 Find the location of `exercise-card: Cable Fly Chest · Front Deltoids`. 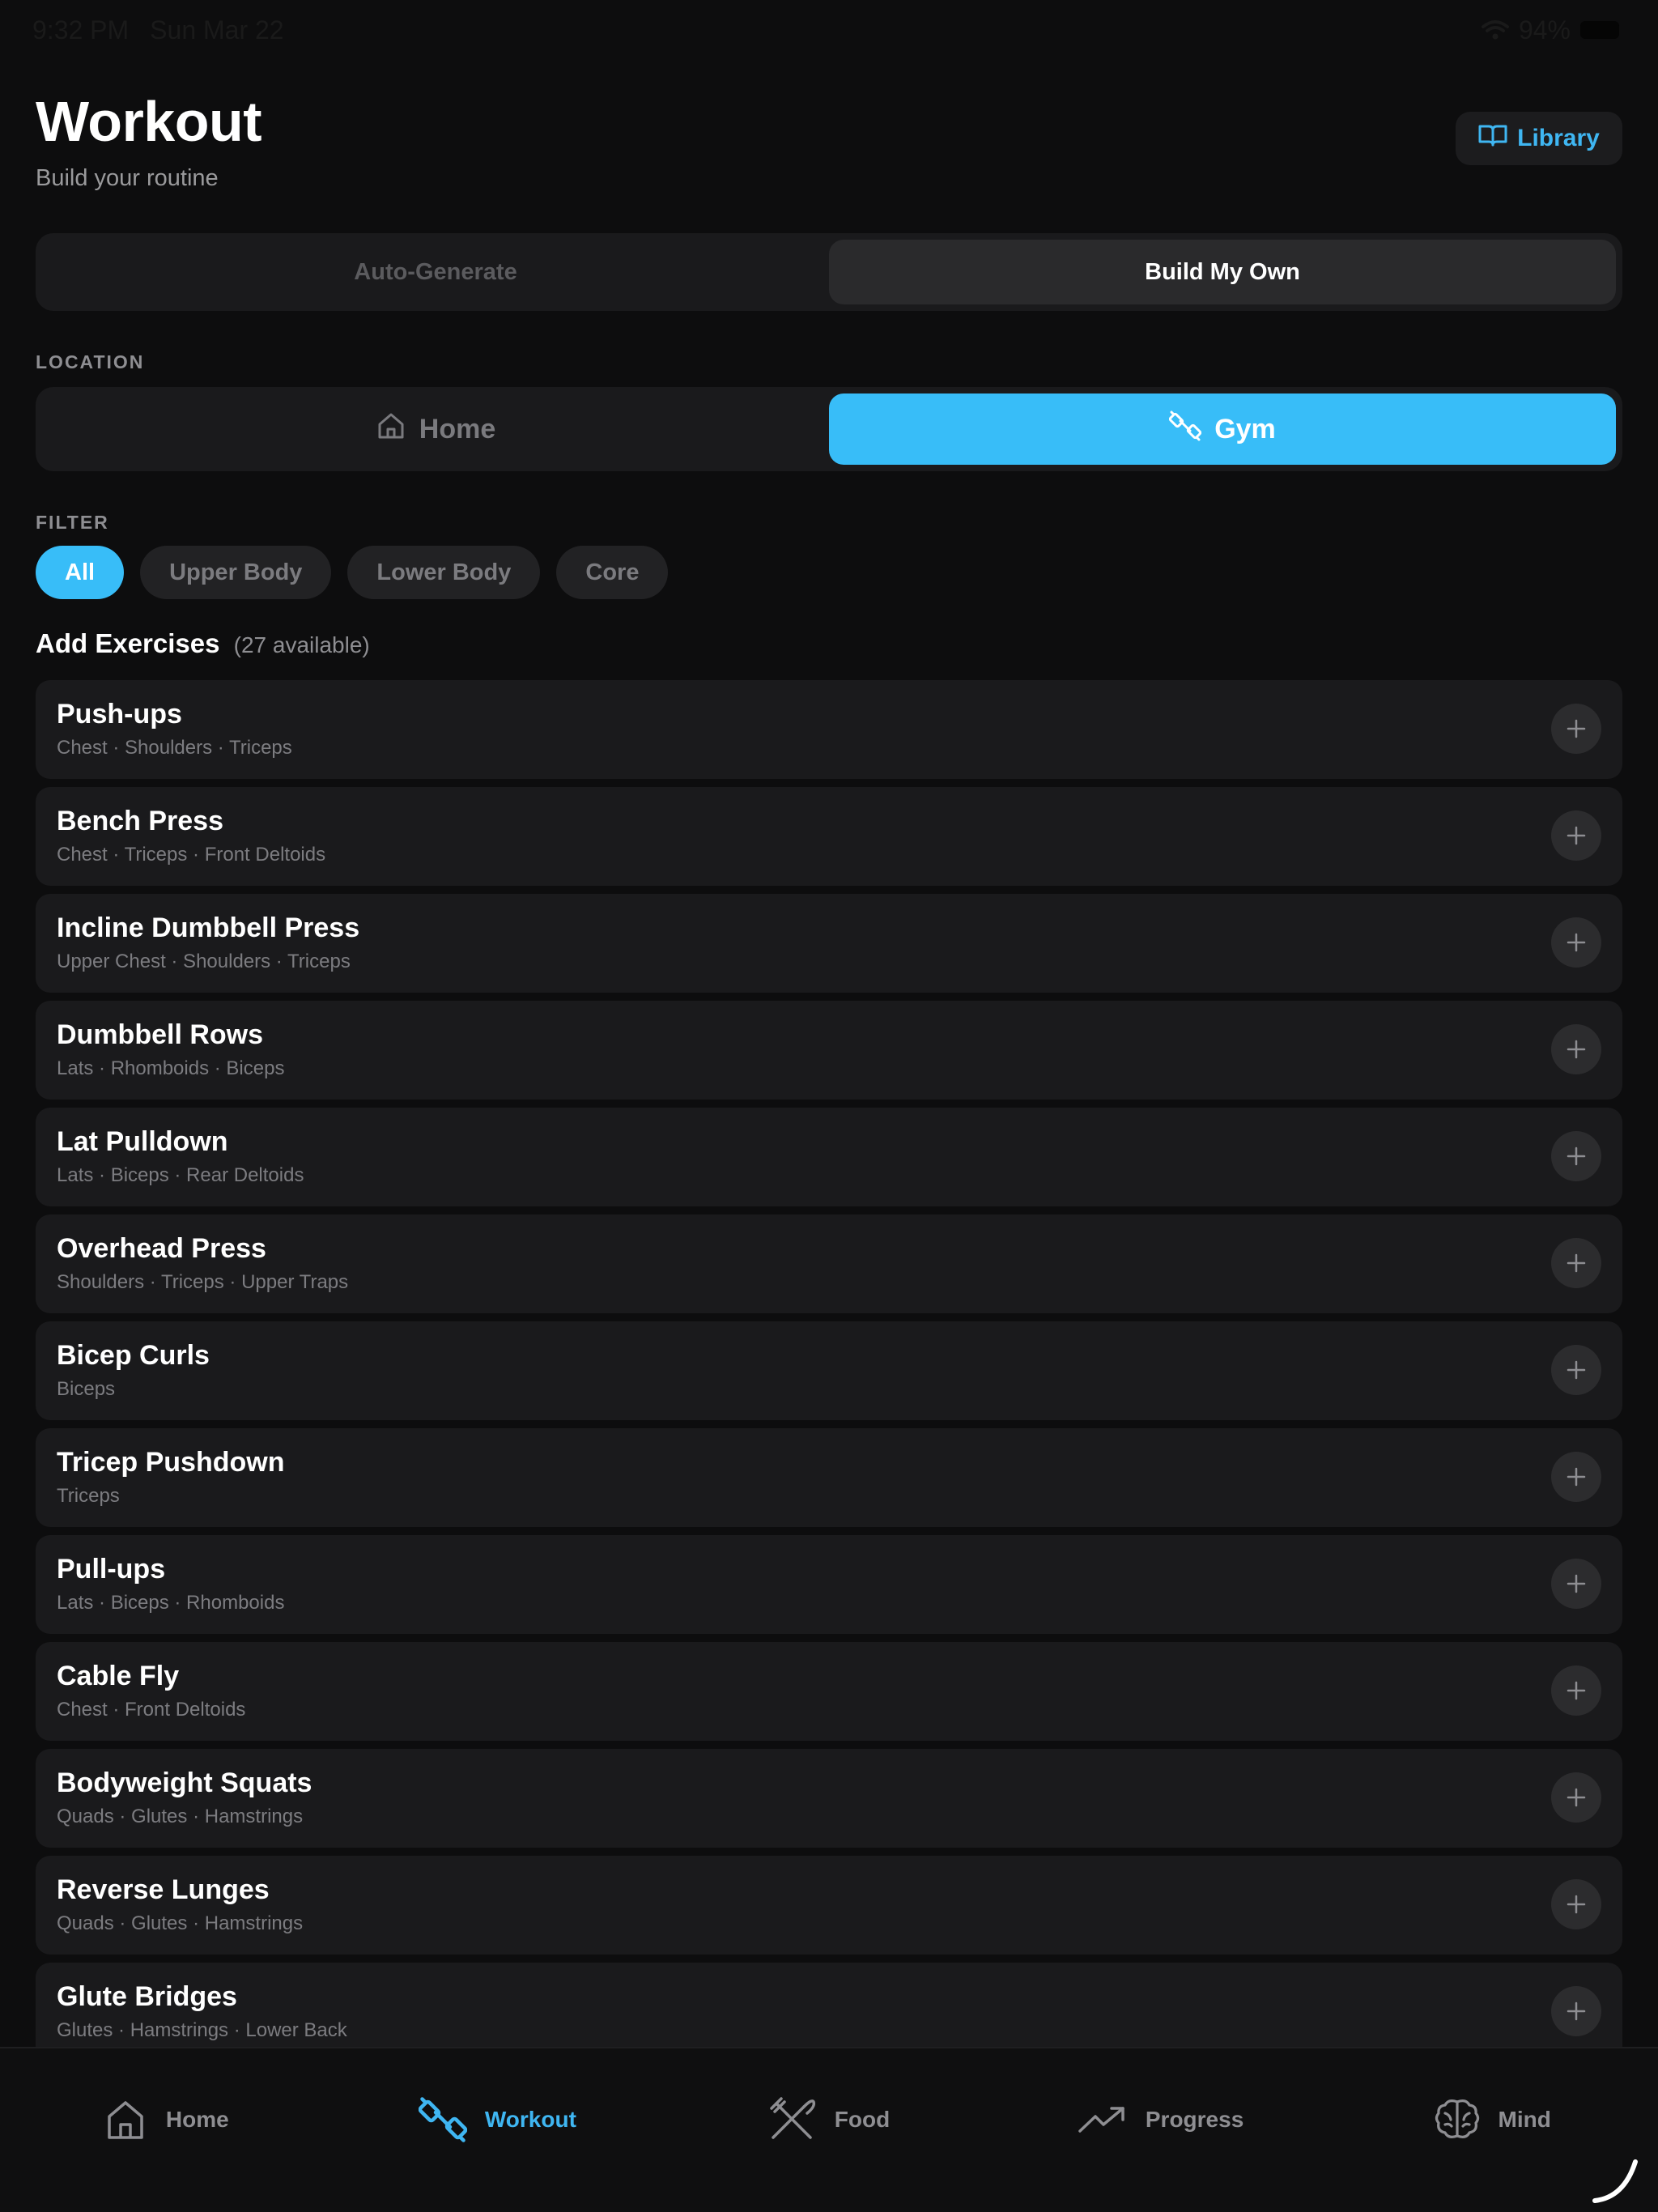

exercise-card: Cable Fly Chest · Front Deltoids is located at coordinates (829, 1692).